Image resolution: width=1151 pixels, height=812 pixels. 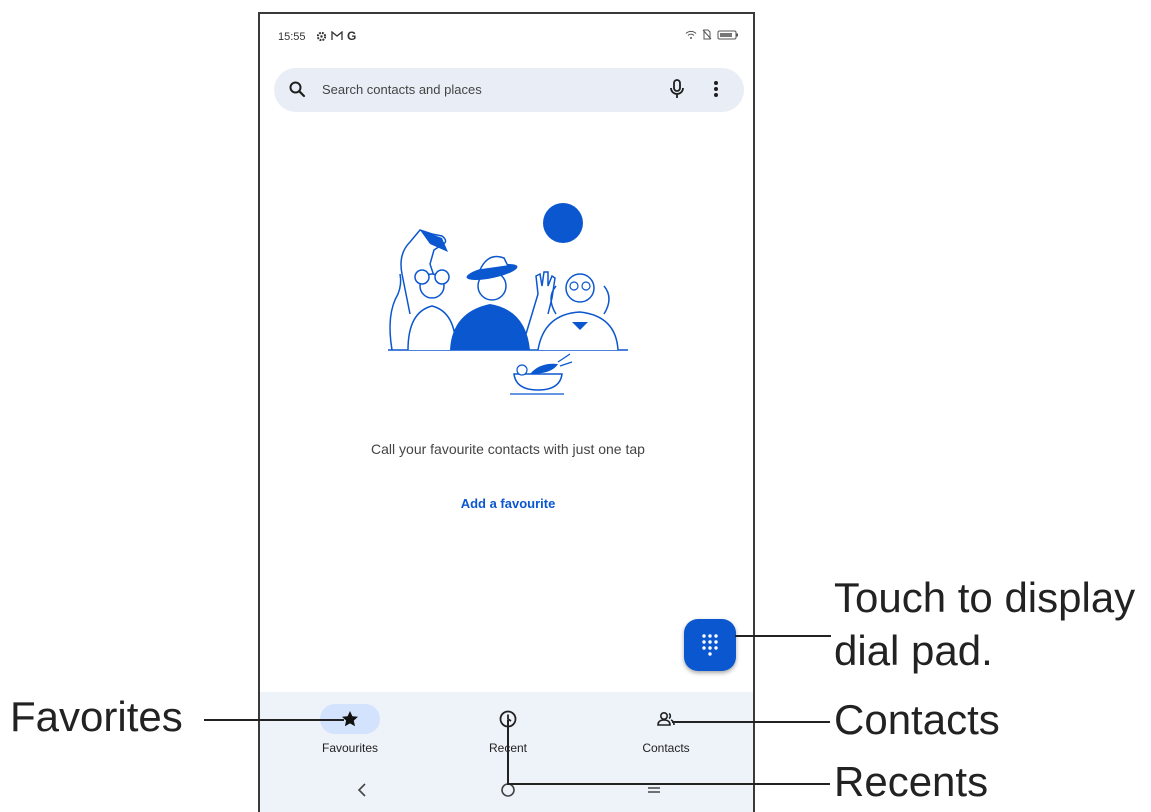 I want to click on search-bar: Search contacts and places, so click(x=509, y=90).